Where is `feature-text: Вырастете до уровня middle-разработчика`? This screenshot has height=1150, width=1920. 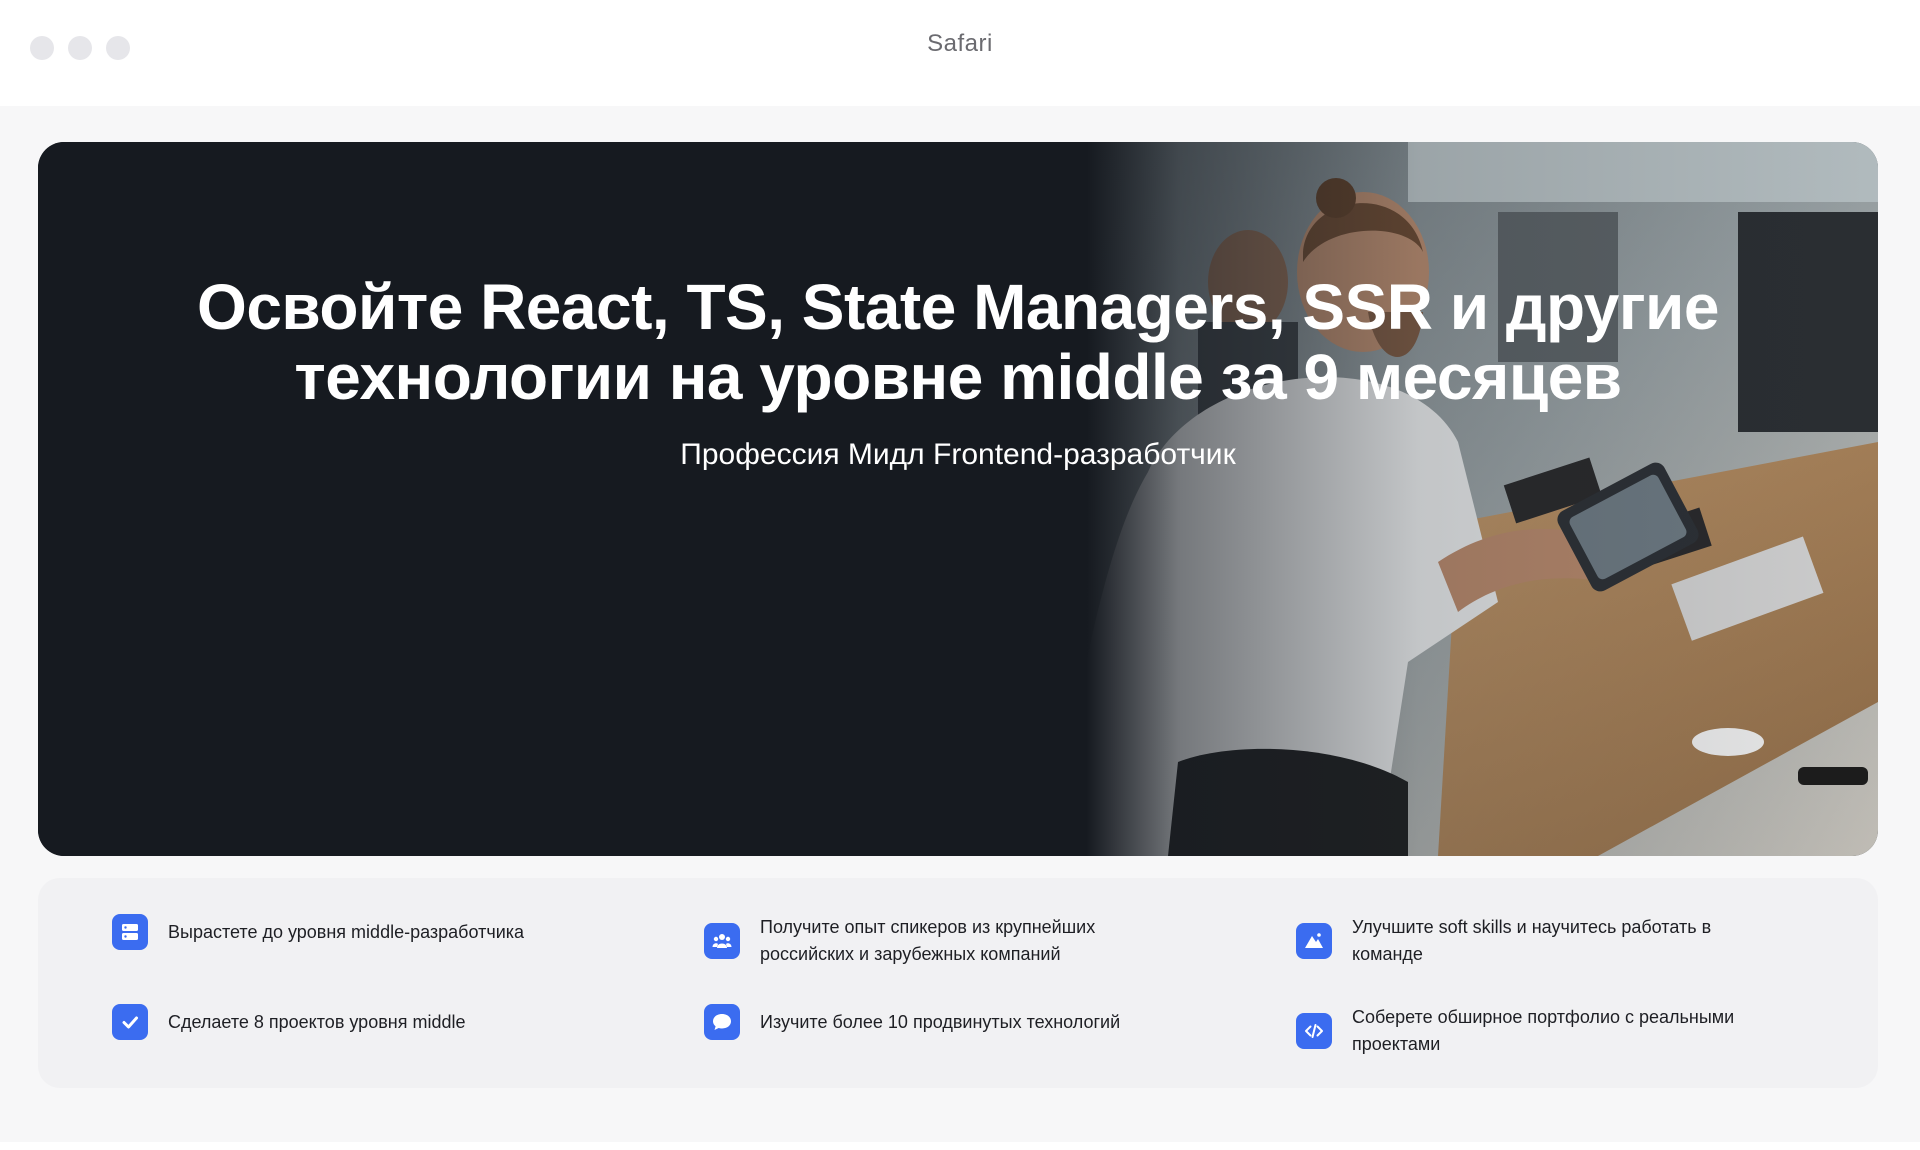 feature-text: Вырастете до уровня middle-разработчика is located at coordinates (346, 931).